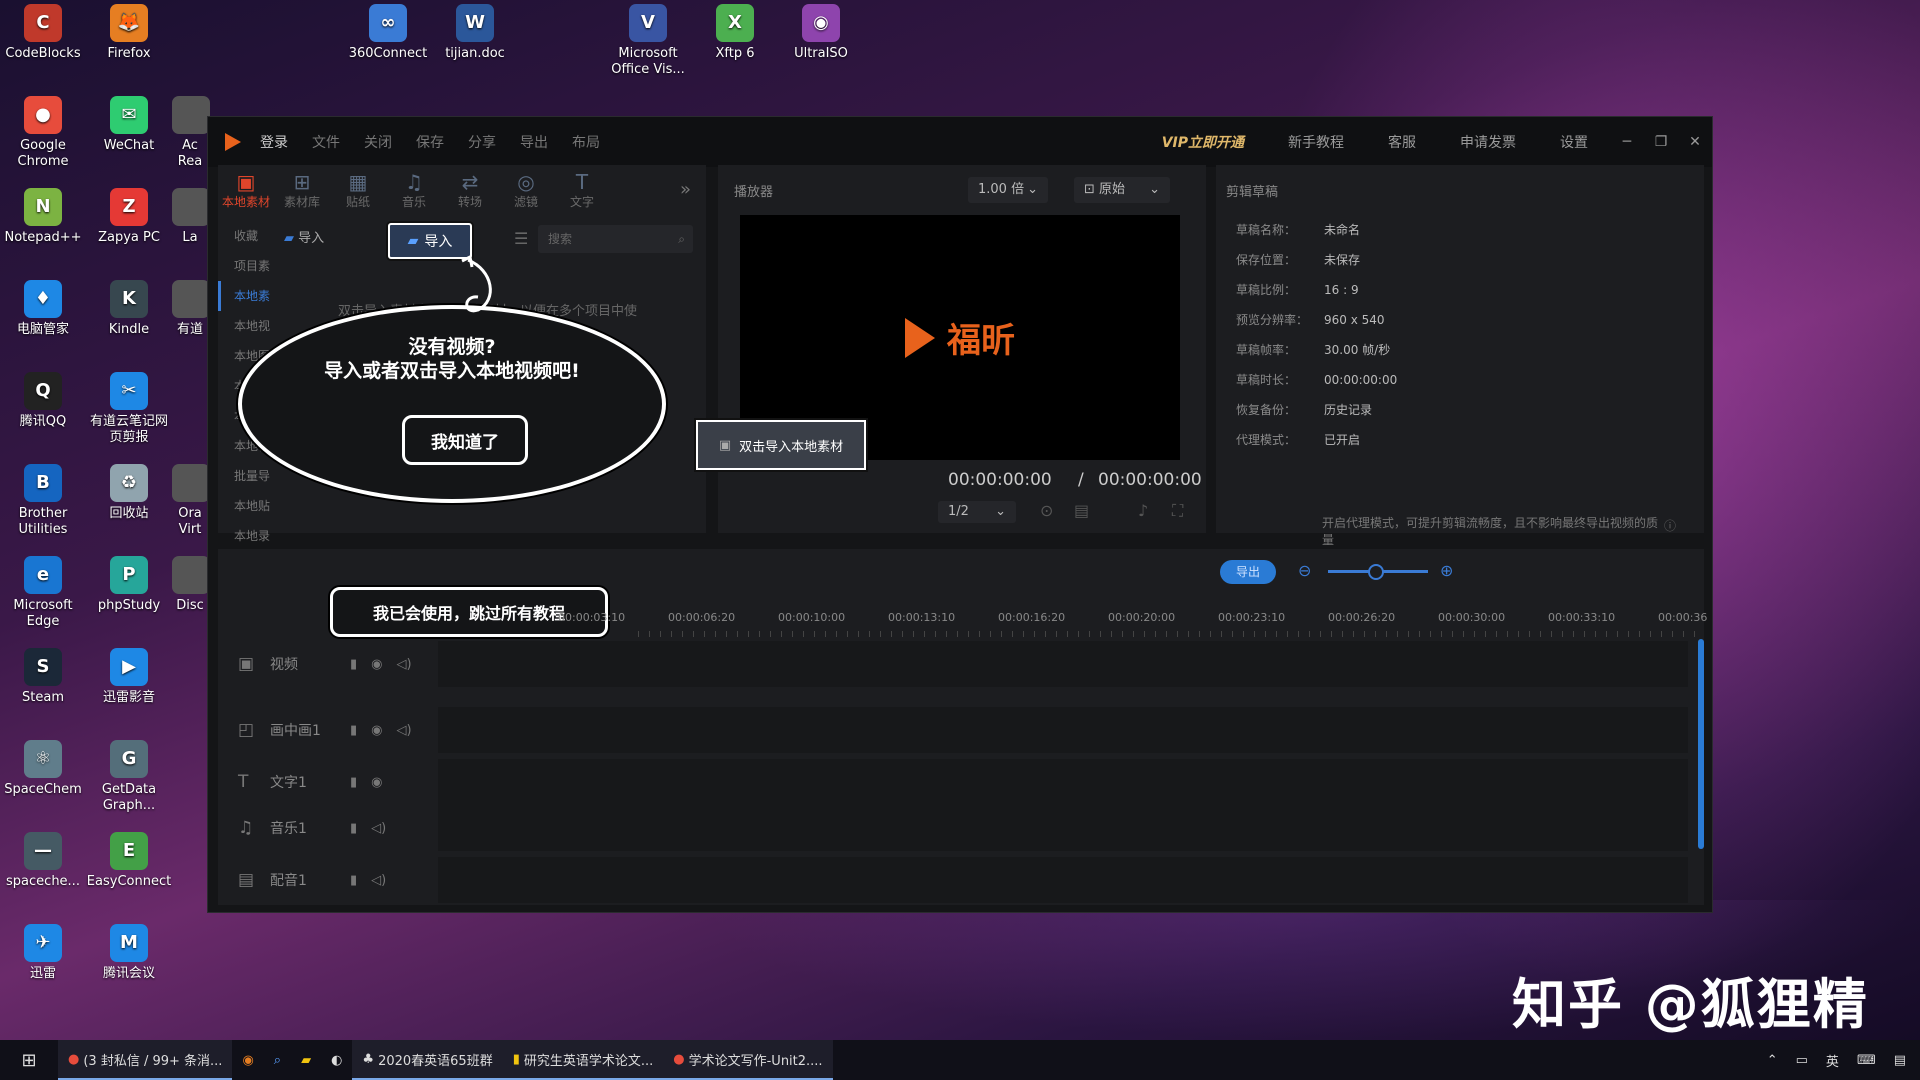  Describe the element at coordinates (129, 409) in the screenshot. I see `desktop-icon: ✂ 有道云笔记网页剪报` at that location.